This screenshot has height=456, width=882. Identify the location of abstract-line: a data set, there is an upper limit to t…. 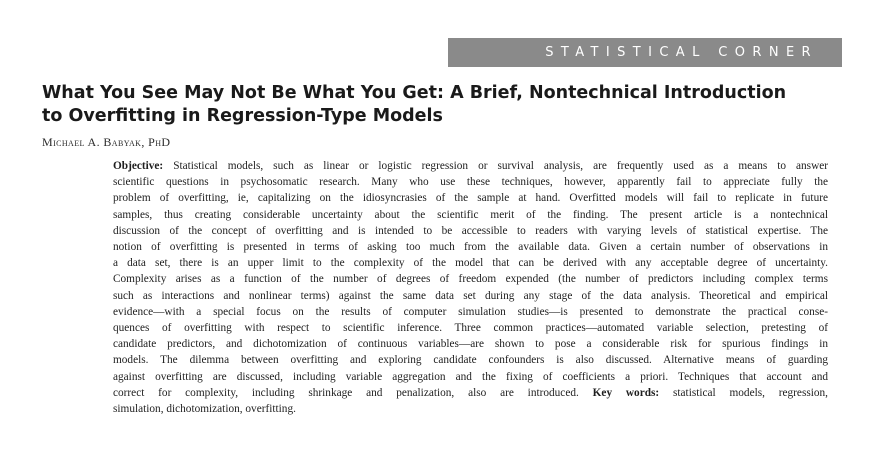
(470, 263).